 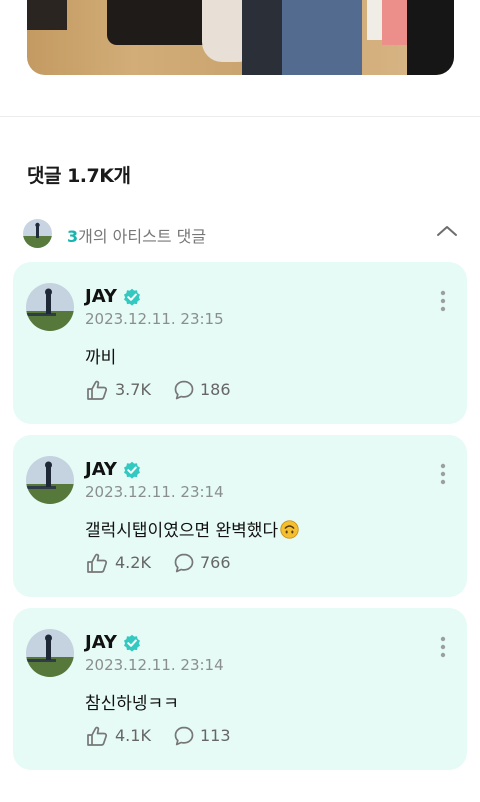 What do you see at coordinates (192, 528) in the screenshot?
I see `comment-text: 갤럭시탭이였으면 완벽했다` at bounding box center [192, 528].